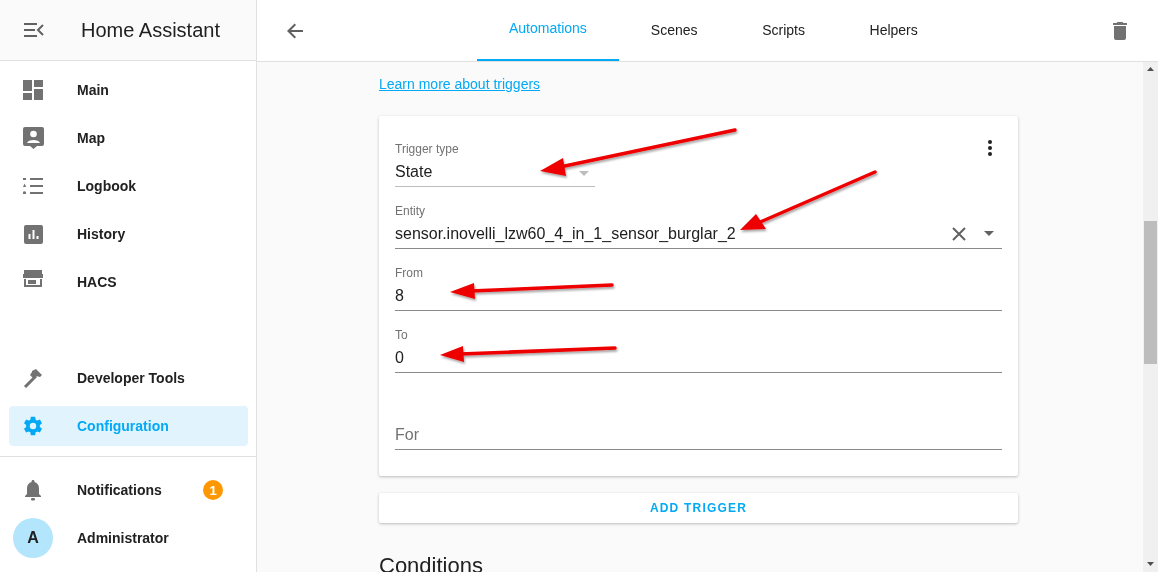 The height and width of the screenshot is (572, 1158). What do you see at coordinates (410, 211) in the screenshot?
I see `field-label: Entity` at bounding box center [410, 211].